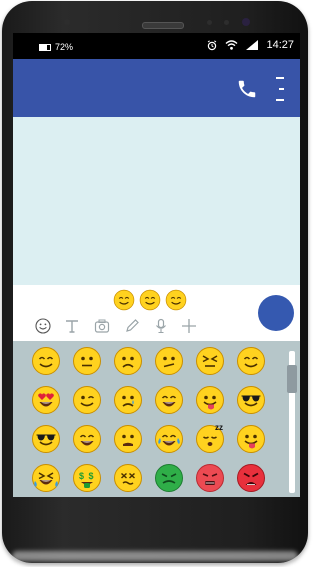  What do you see at coordinates (280, 45) in the screenshot?
I see `clock: 14:27` at bounding box center [280, 45].